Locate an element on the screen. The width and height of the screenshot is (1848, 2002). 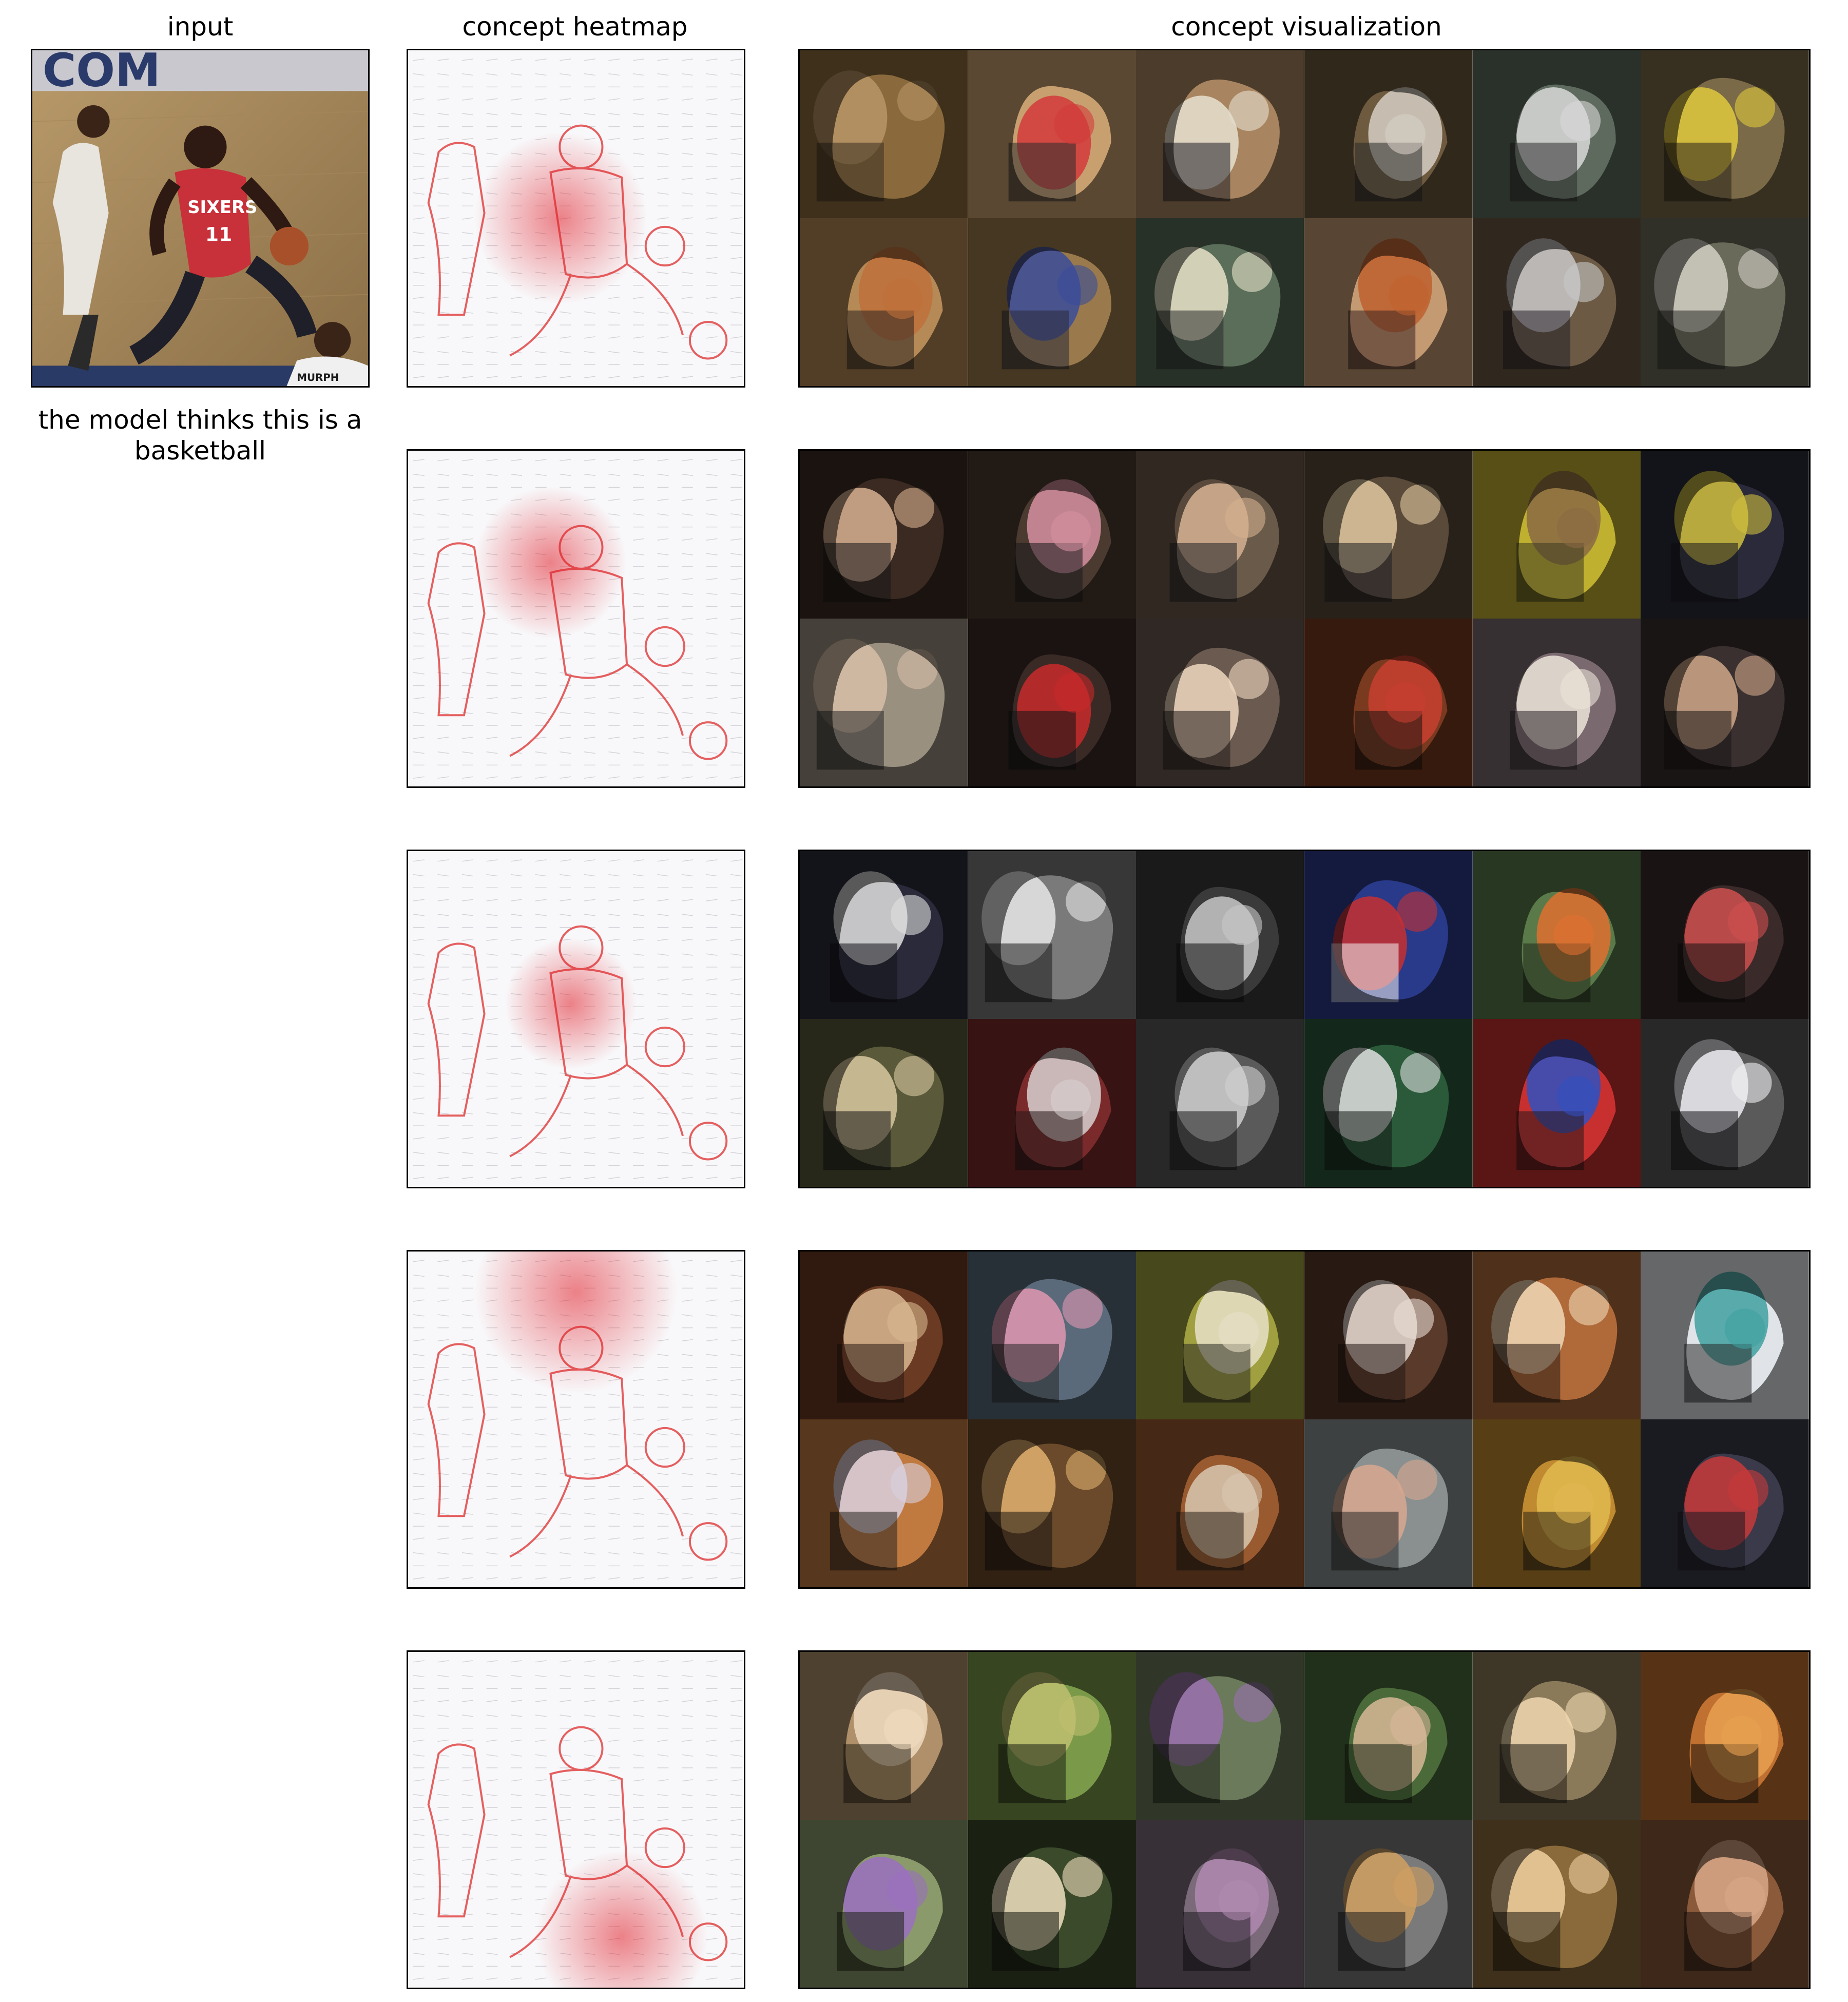
concept-example-man-portrait is located at coordinates (1556, 702).